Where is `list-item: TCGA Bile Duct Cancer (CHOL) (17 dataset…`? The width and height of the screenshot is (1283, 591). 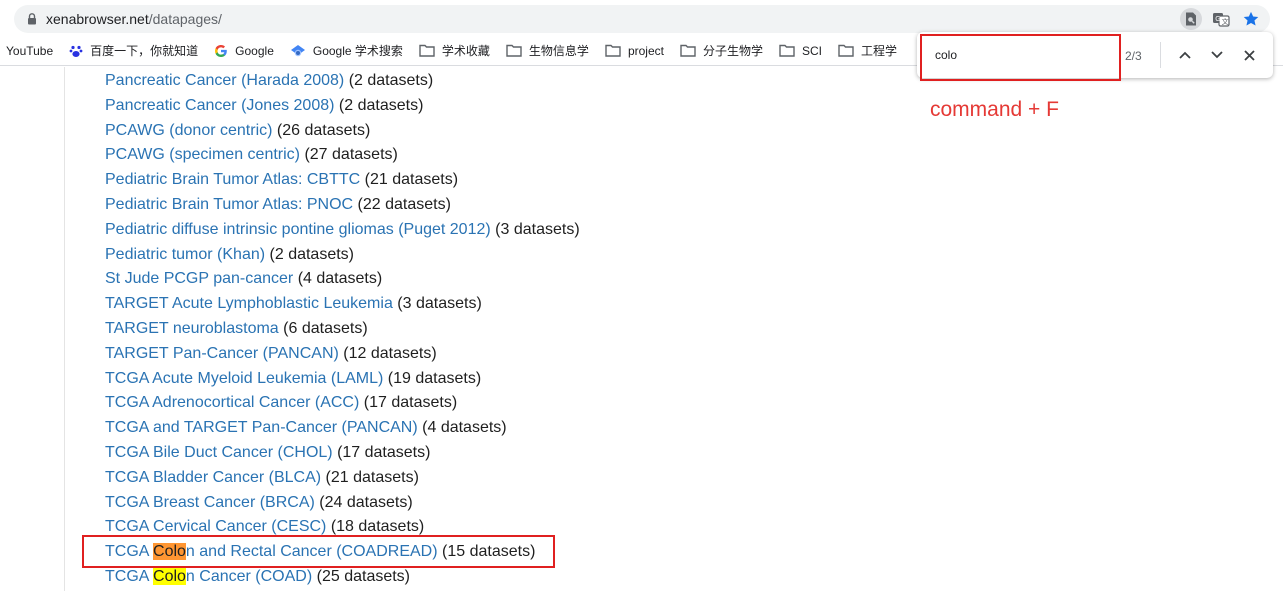
list-item: TCGA Bile Duct Cancer (CHOL) (17 dataset… is located at coordinates (342, 453).